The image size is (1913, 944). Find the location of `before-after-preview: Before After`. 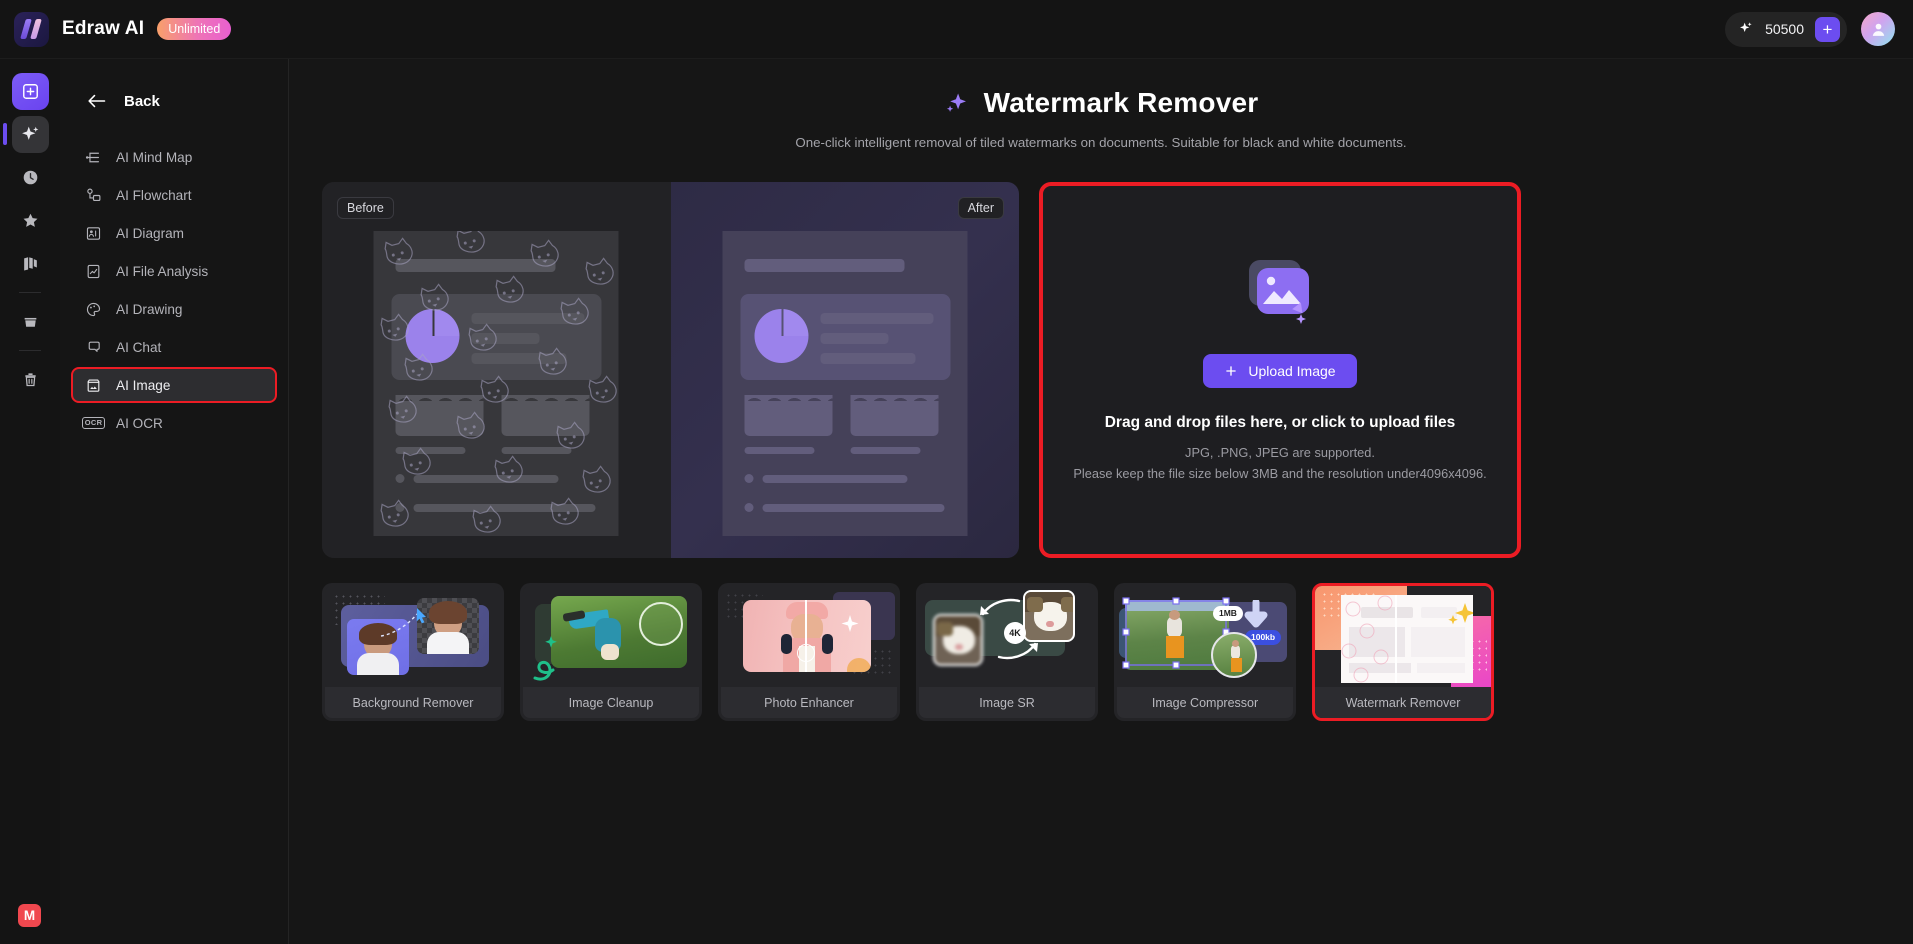

before-after-preview: Before After is located at coordinates (670, 370).